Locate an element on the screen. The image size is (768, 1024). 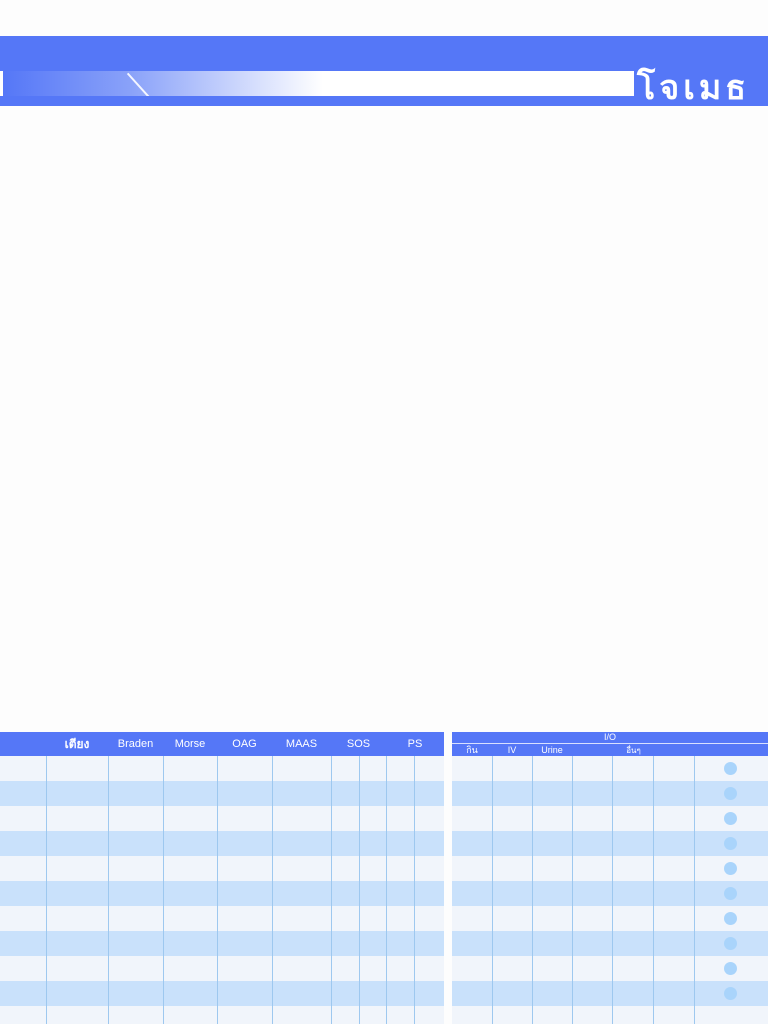
col-header-sos: SOS is located at coordinates (358, 744).